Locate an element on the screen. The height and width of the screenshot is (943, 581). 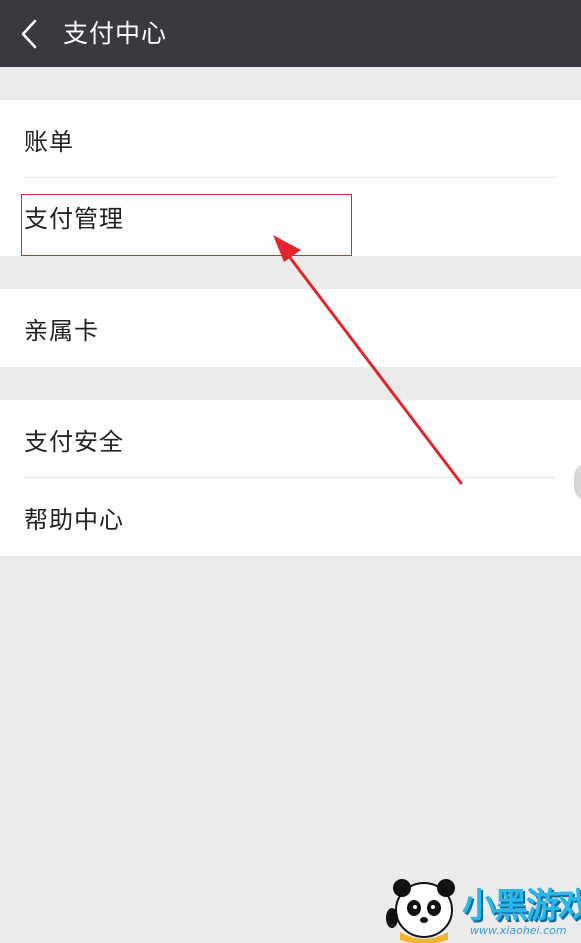
page-title: 支付中心 is located at coordinates (115, 33).